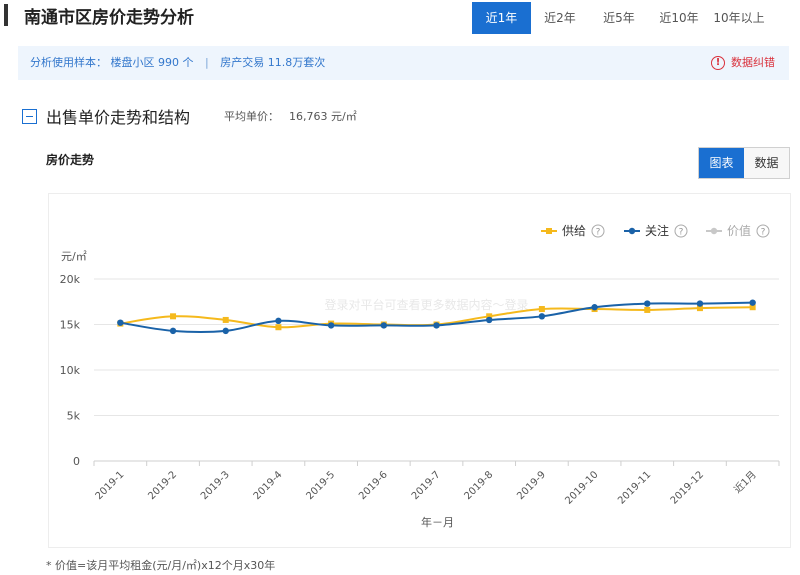 The height and width of the screenshot is (575, 800). I want to click on x-axis-label: 年－月, so click(437, 522).